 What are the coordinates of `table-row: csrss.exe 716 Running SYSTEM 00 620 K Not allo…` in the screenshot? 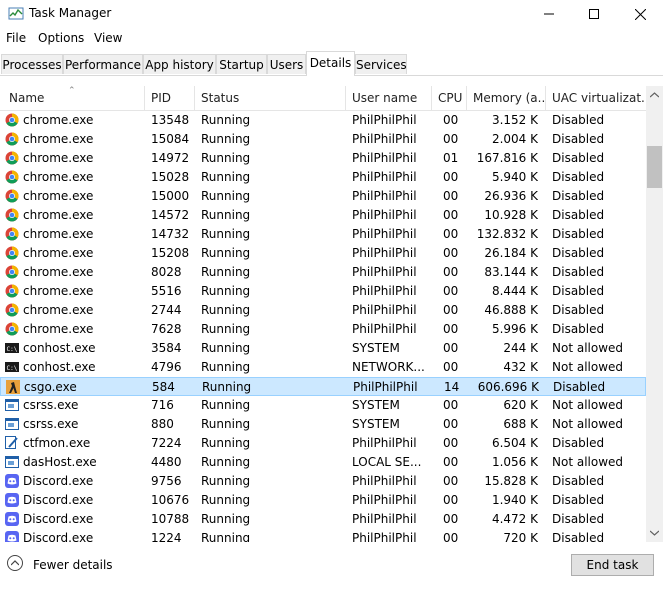 It's located at (323, 405).